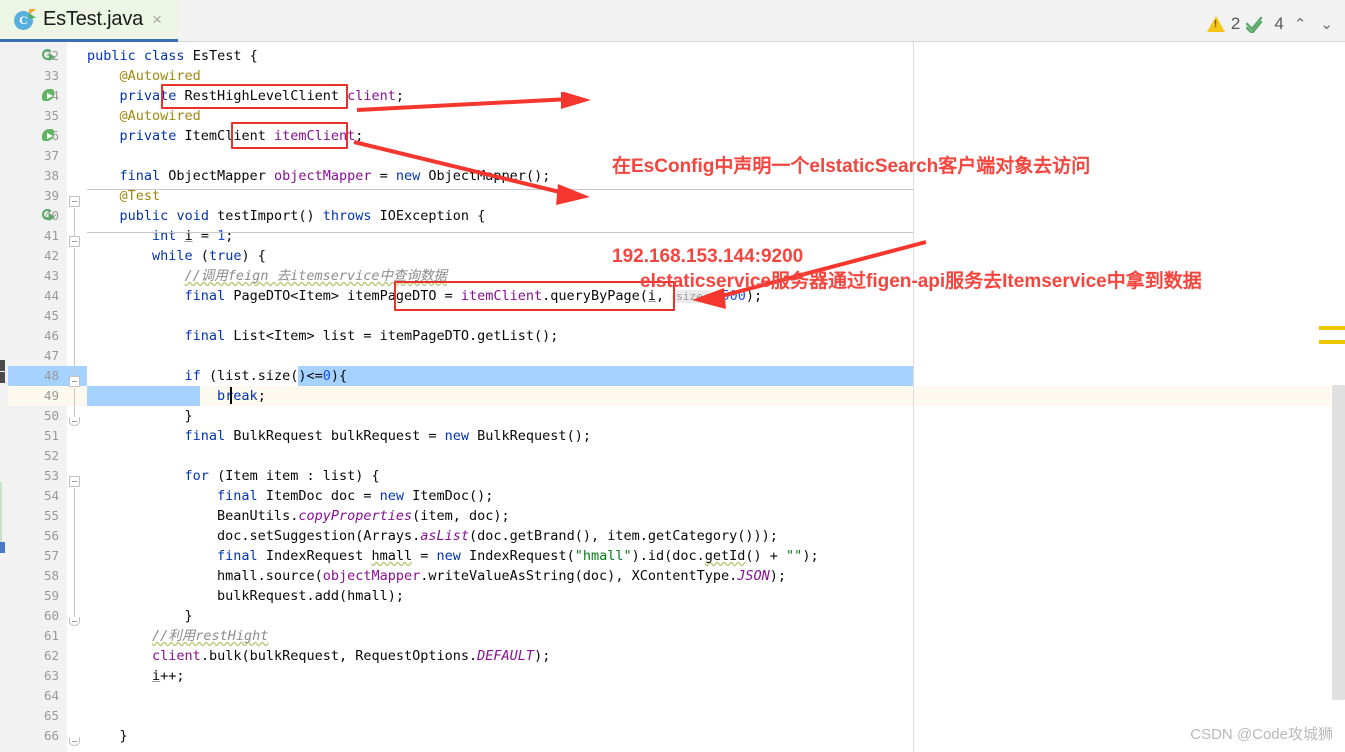 The height and width of the screenshot is (752, 1345). I want to click on line-number: 54, so click(51, 495).